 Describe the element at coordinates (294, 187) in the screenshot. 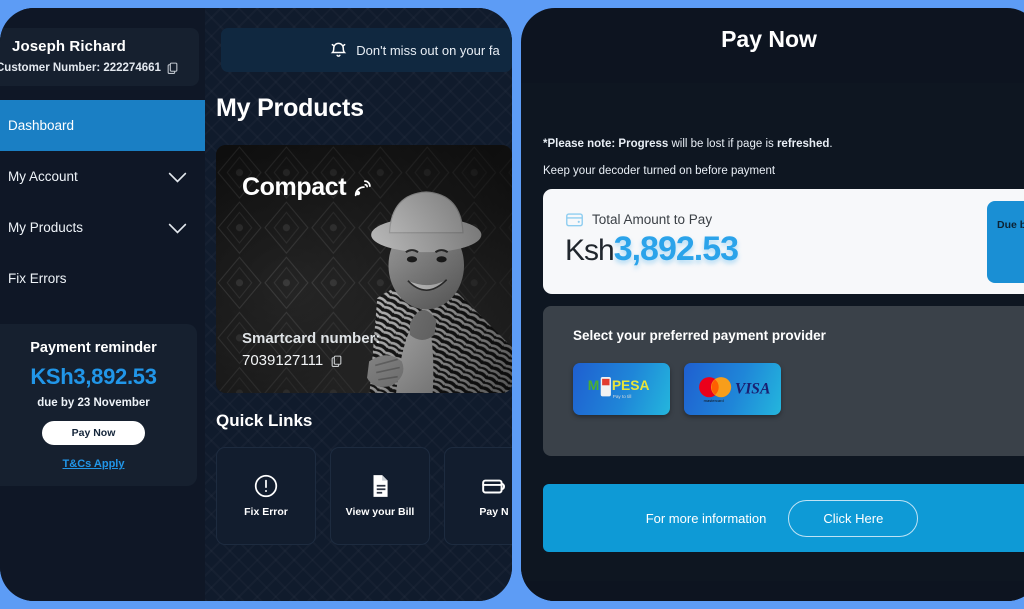

I see `product-brand-label: Compact` at that location.